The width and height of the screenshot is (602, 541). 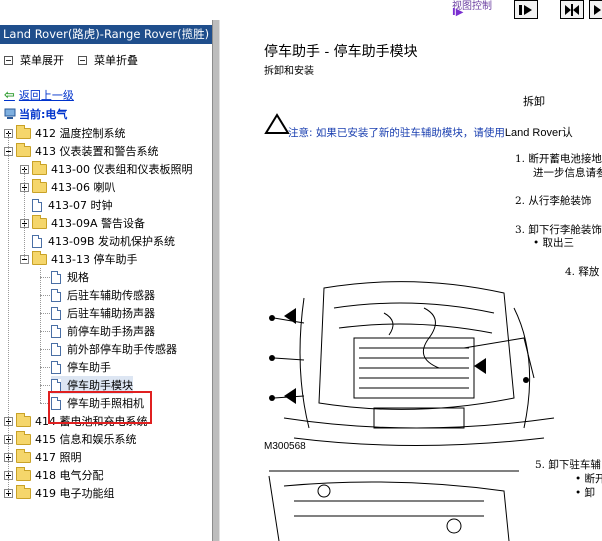 I want to click on warning-icon, so click(x=277, y=123).